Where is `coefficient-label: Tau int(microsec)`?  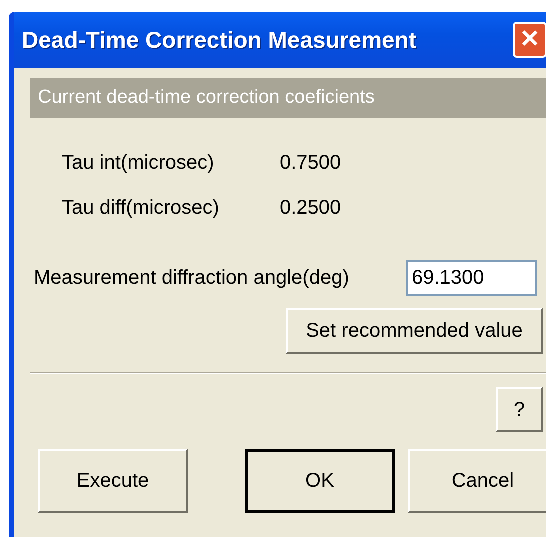
coefficient-label: Tau int(microsec) is located at coordinates (139, 163).